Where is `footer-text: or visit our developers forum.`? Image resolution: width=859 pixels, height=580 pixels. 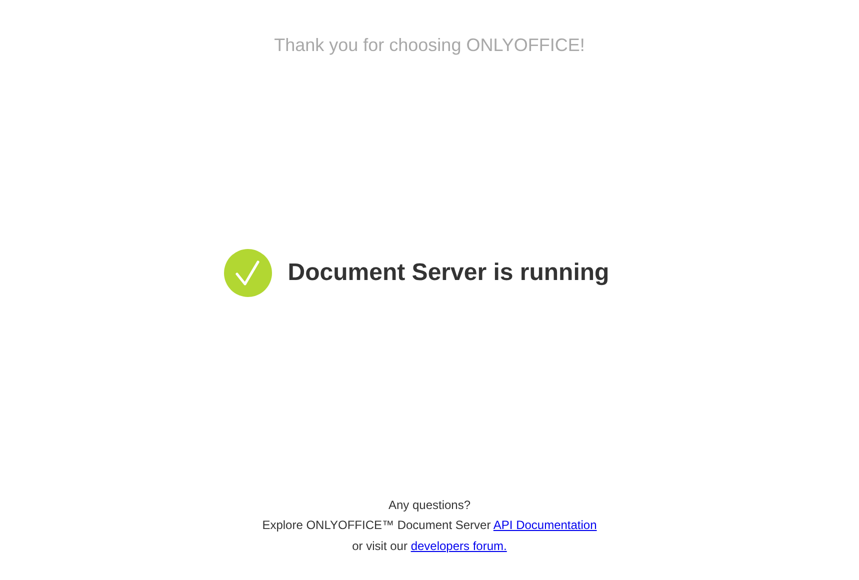 footer-text: or visit our developers forum. is located at coordinates (429, 546).